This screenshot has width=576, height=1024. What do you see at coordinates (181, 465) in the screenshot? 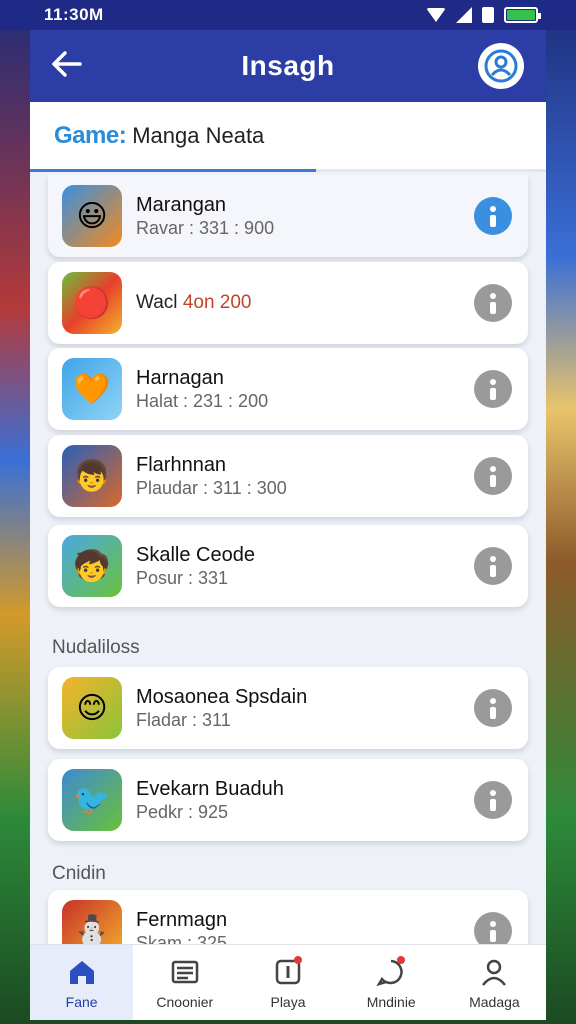
I see `item-title: Flarhnnan` at bounding box center [181, 465].